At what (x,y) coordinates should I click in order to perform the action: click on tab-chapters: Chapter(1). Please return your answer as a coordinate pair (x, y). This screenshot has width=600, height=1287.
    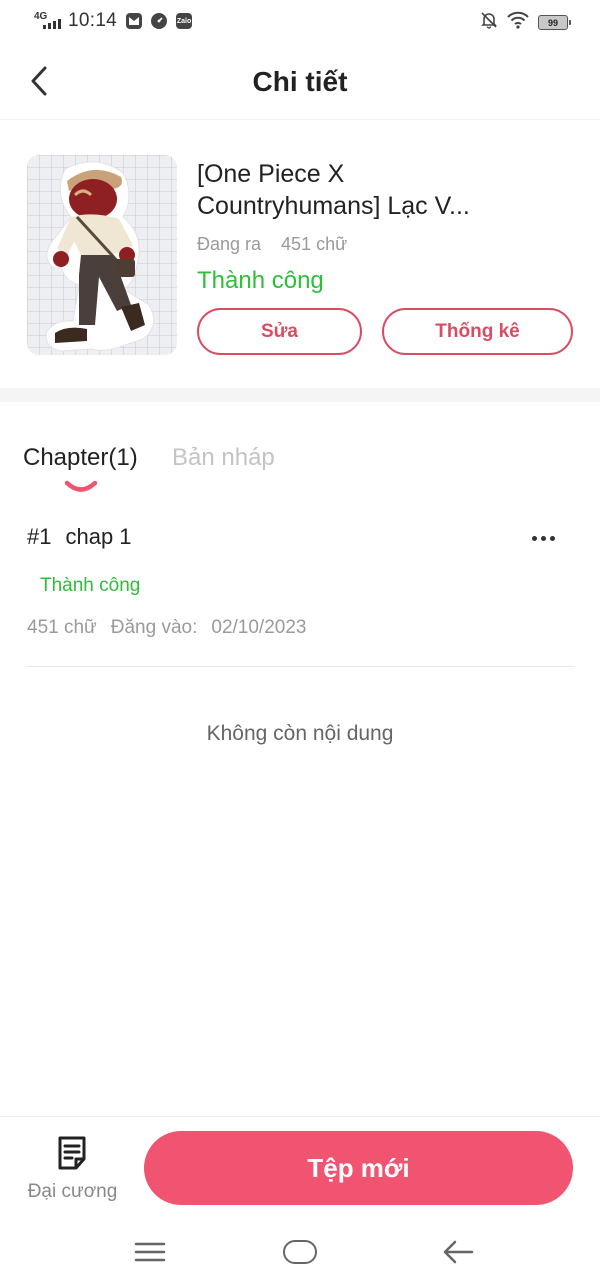
    Looking at the image, I should click on (80, 458).